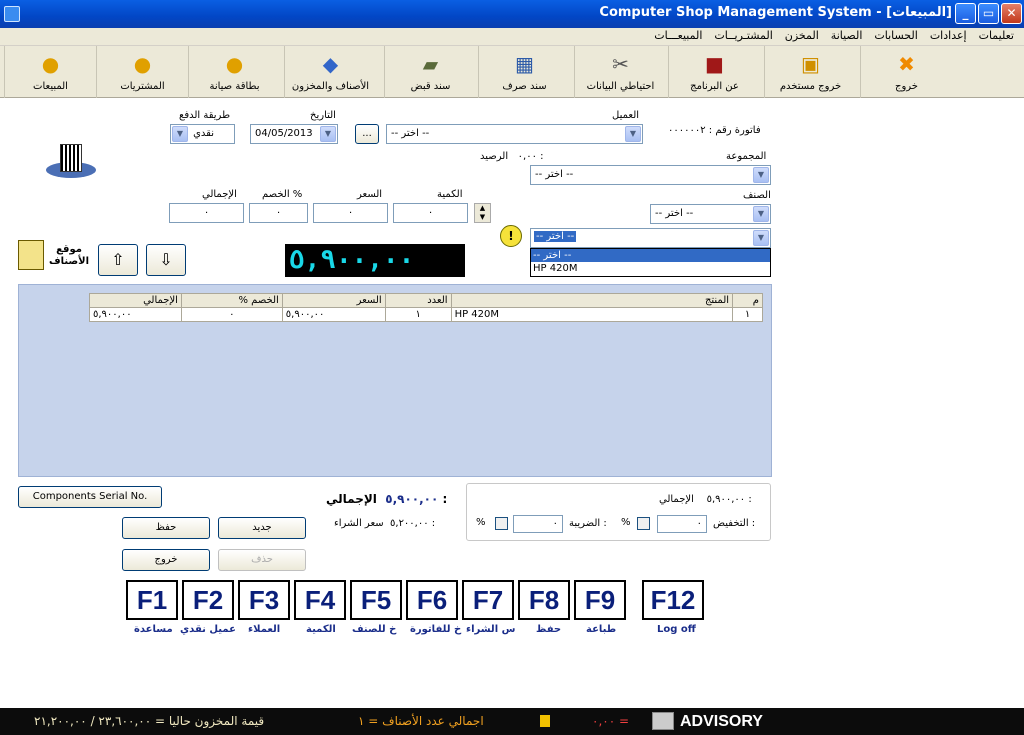 The height and width of the screenshot is (735, 1024). I want to click on toolbar-receipt: ▰ سند قبض, so click(430, 72).